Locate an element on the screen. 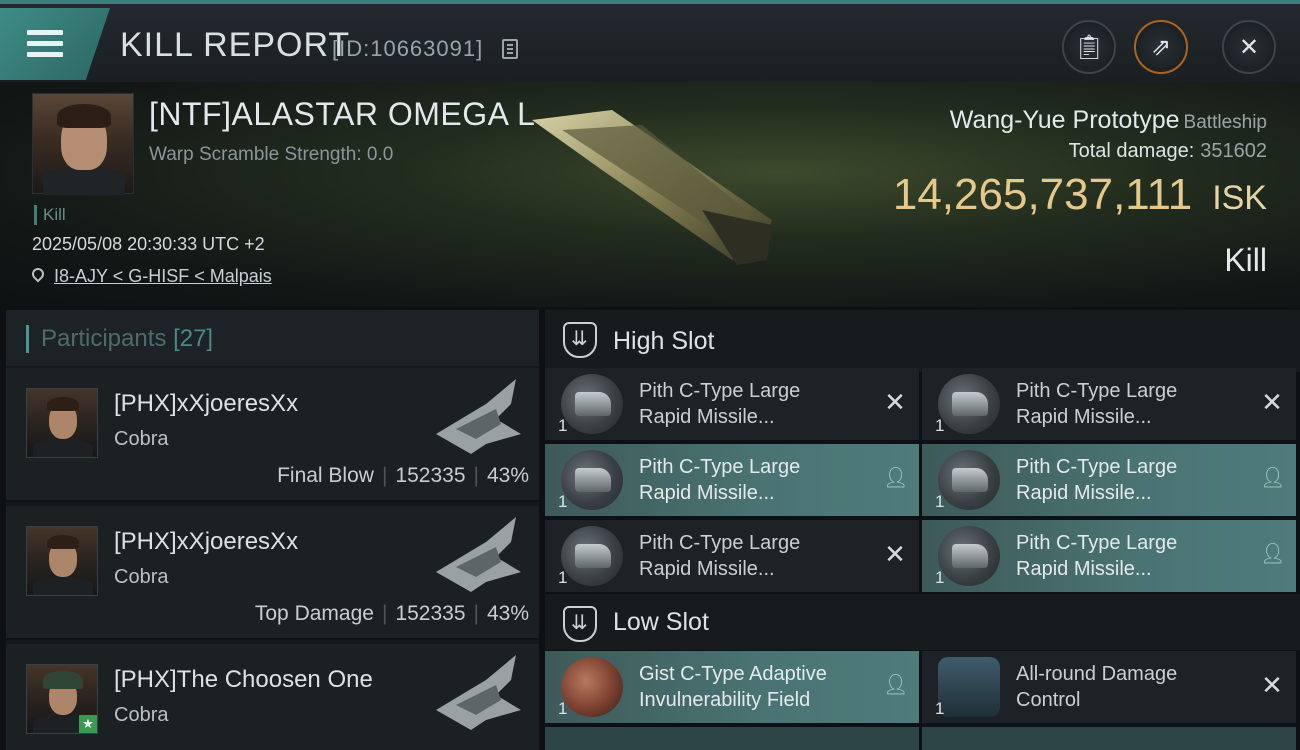 This screenshot has width=1300, height=750. victim-ship-name: Wang-Yue Prototype Battleship is located at coordinates (1108, 120).